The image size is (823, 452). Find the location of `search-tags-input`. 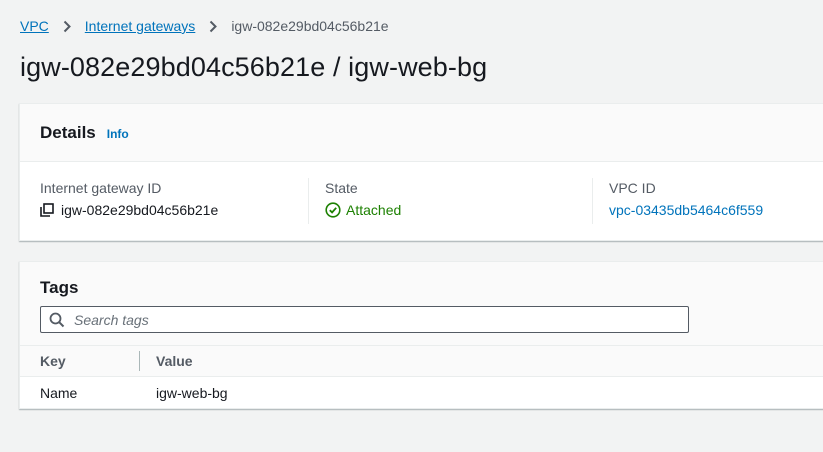

search-tags-input is located at coordinates (364, 319).